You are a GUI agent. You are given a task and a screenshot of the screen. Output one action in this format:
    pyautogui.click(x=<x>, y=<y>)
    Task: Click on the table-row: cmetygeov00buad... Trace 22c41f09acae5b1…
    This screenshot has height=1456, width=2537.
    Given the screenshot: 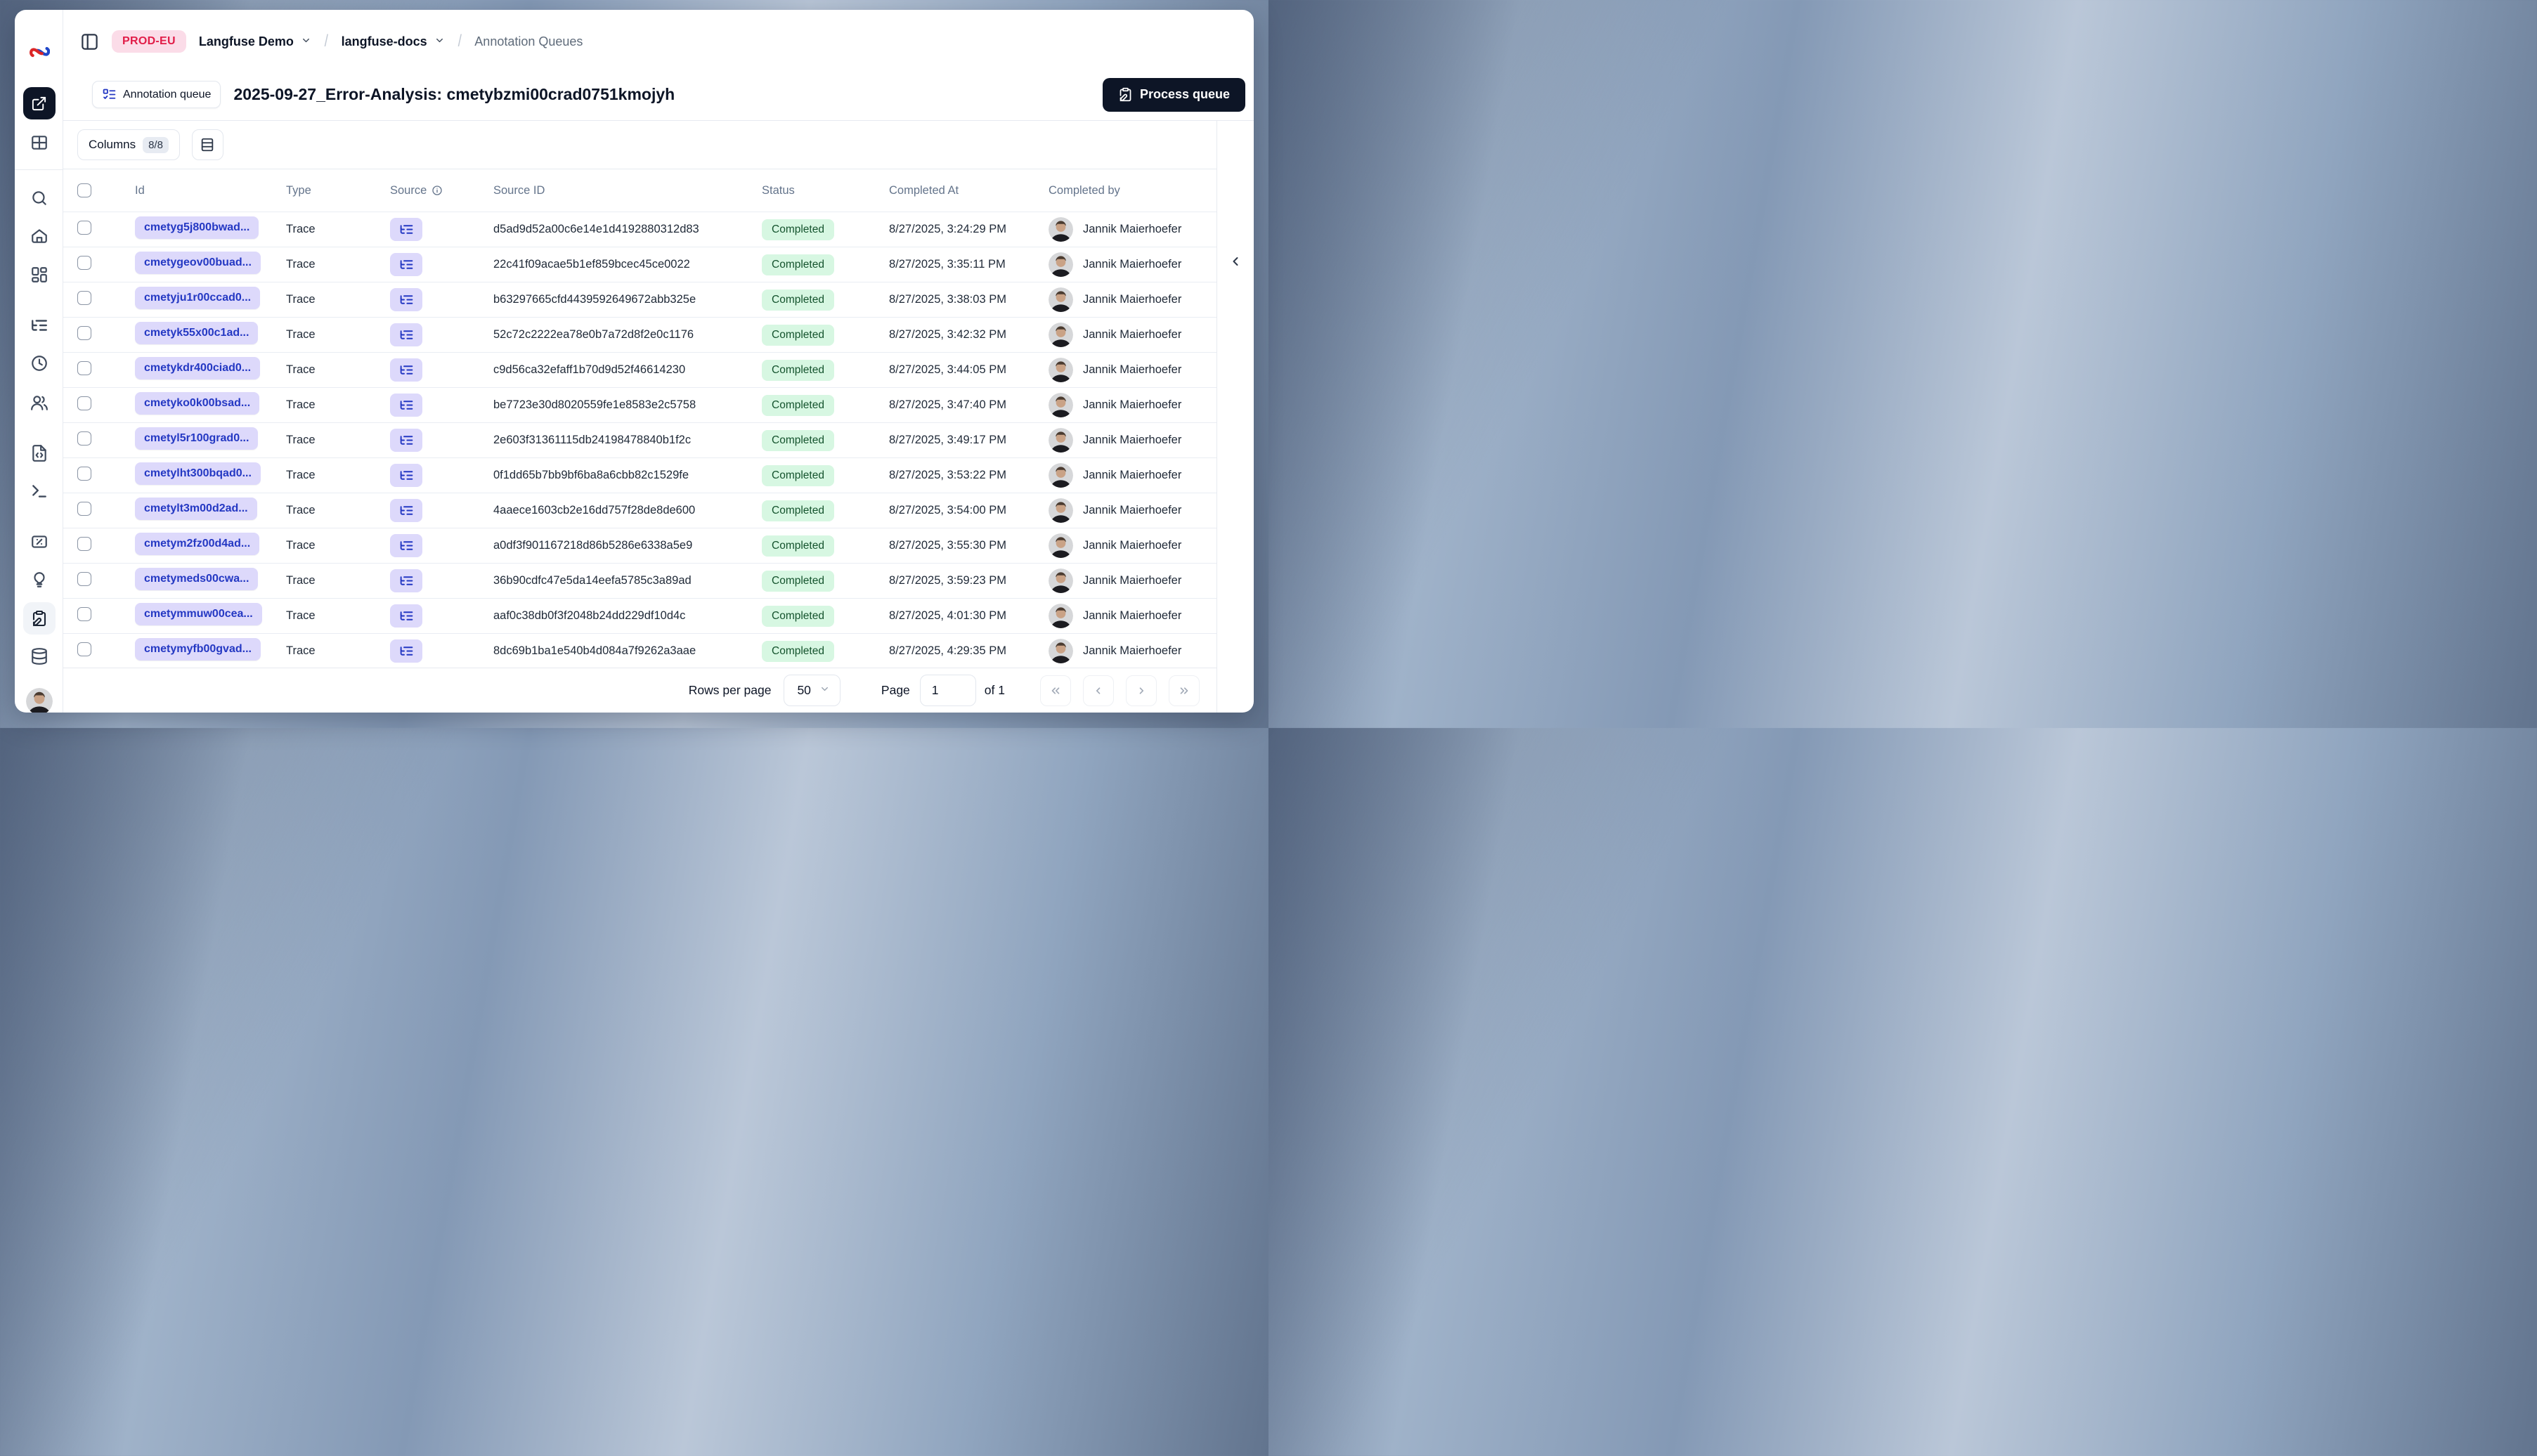 What is the action you would take?
    pyautogui.click(x=640, y=265)
    